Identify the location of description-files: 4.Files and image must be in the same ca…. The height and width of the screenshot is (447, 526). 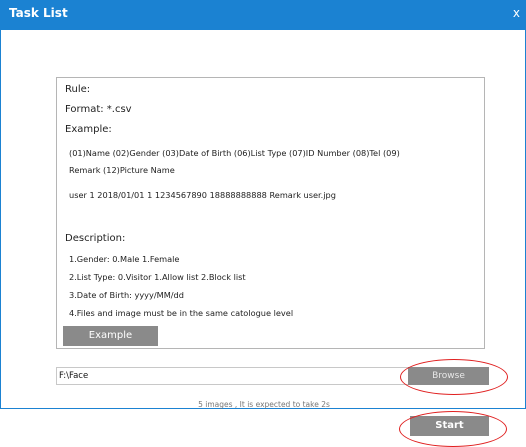
(181, 313).